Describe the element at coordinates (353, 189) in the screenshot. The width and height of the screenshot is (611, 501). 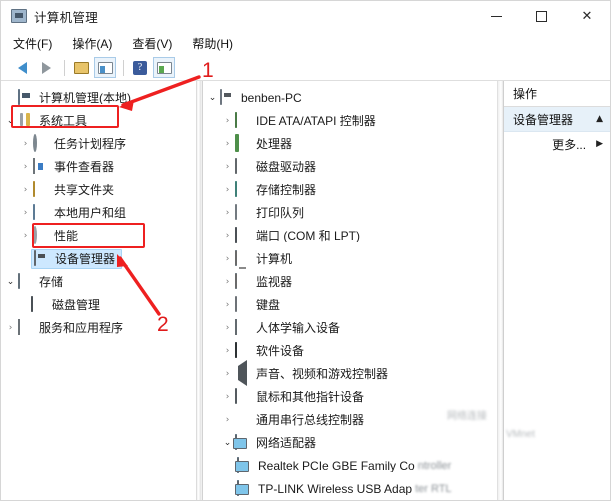
I see `device-node-storage-controllers: › 存储控制器` at that location.